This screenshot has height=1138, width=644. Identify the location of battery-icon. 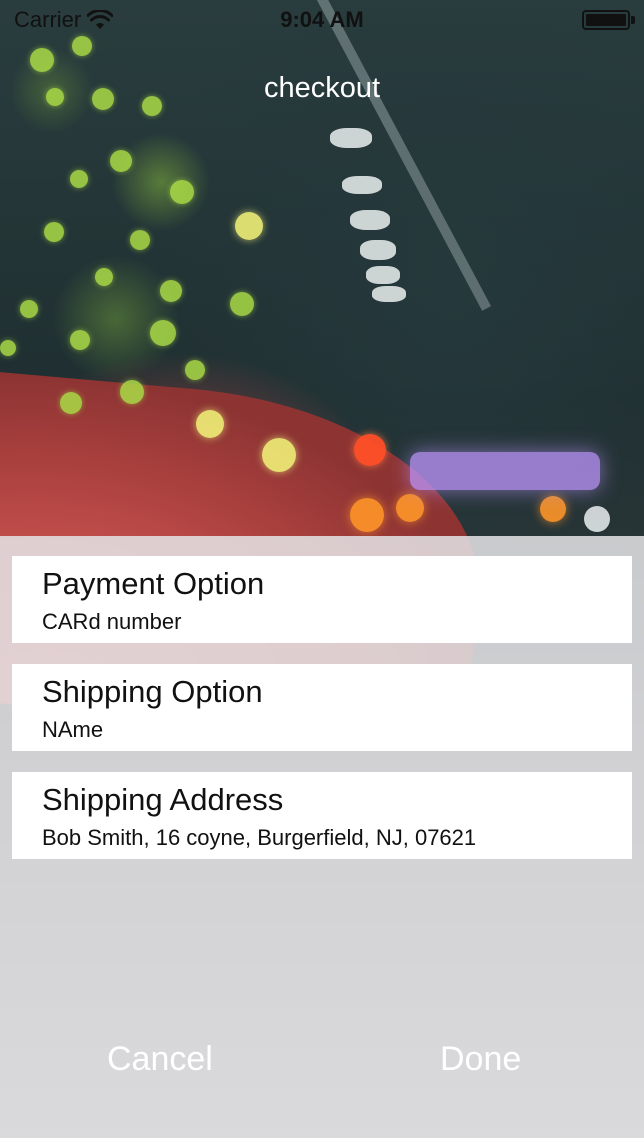
(608, 20).